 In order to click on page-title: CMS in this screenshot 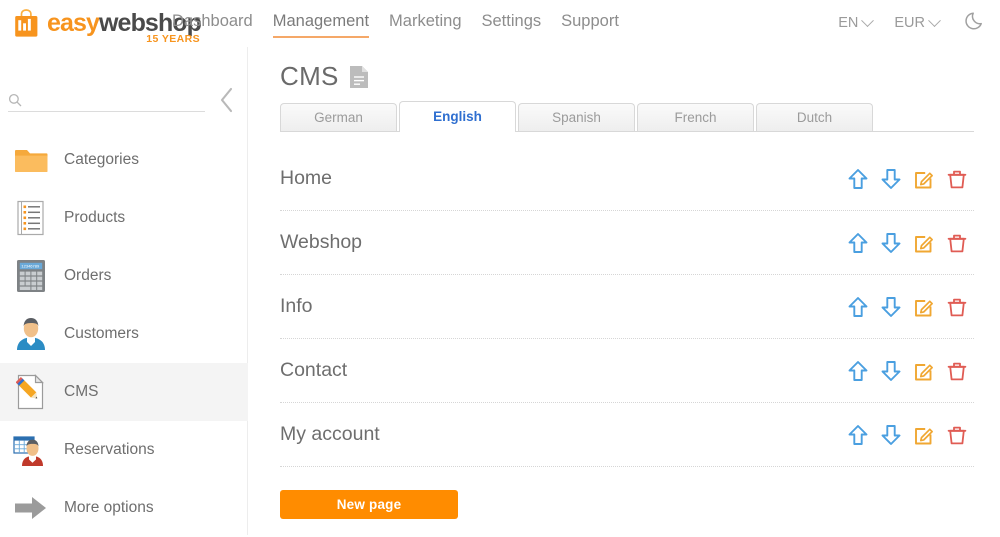, I will do `click(309, 76)`.